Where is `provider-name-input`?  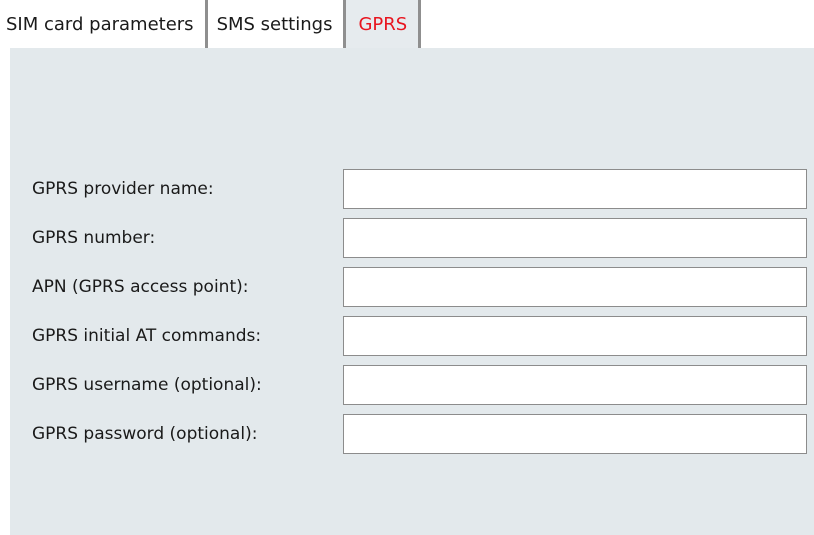
provider-name-input is located at coordinates (575, 189).